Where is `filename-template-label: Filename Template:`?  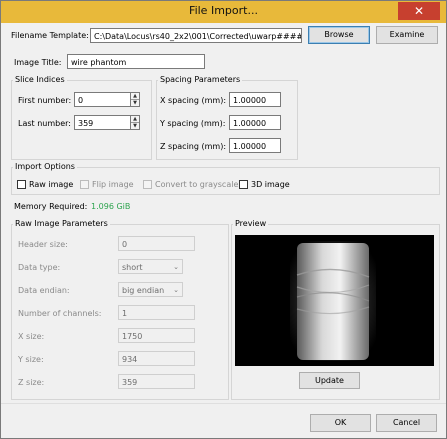
filename-template-label: Filename Template: is located at coordinates (50, 35).